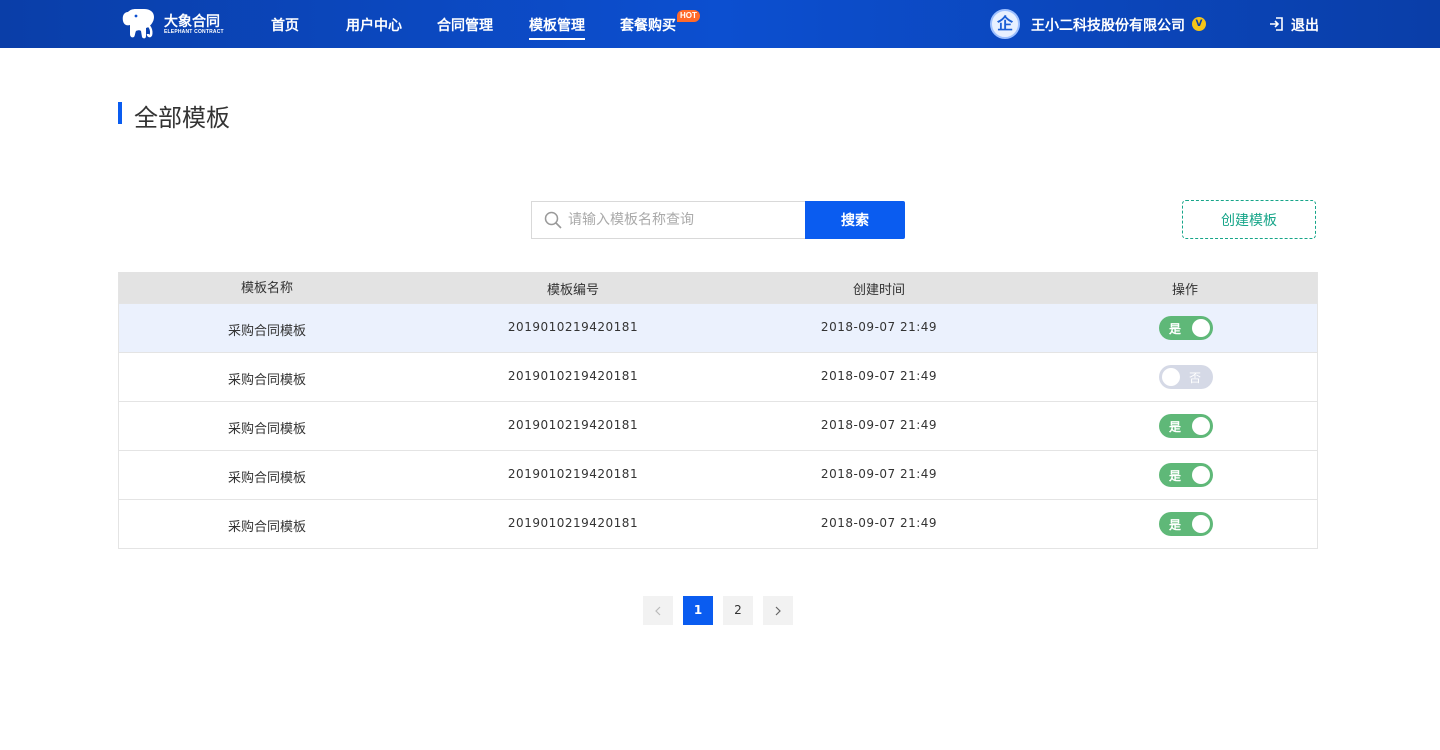  I want to click on logout-button: 退出, so click(1294, 25).